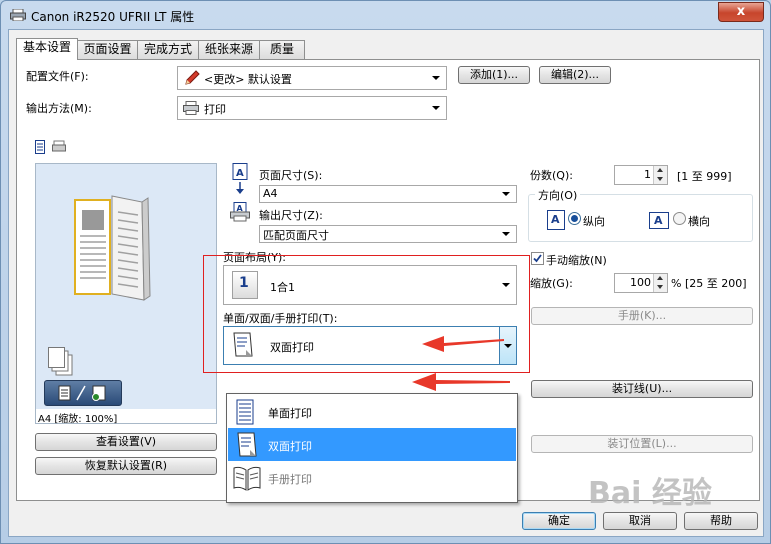  I want to click on page-view-toggle-icon, so click(43, 147).